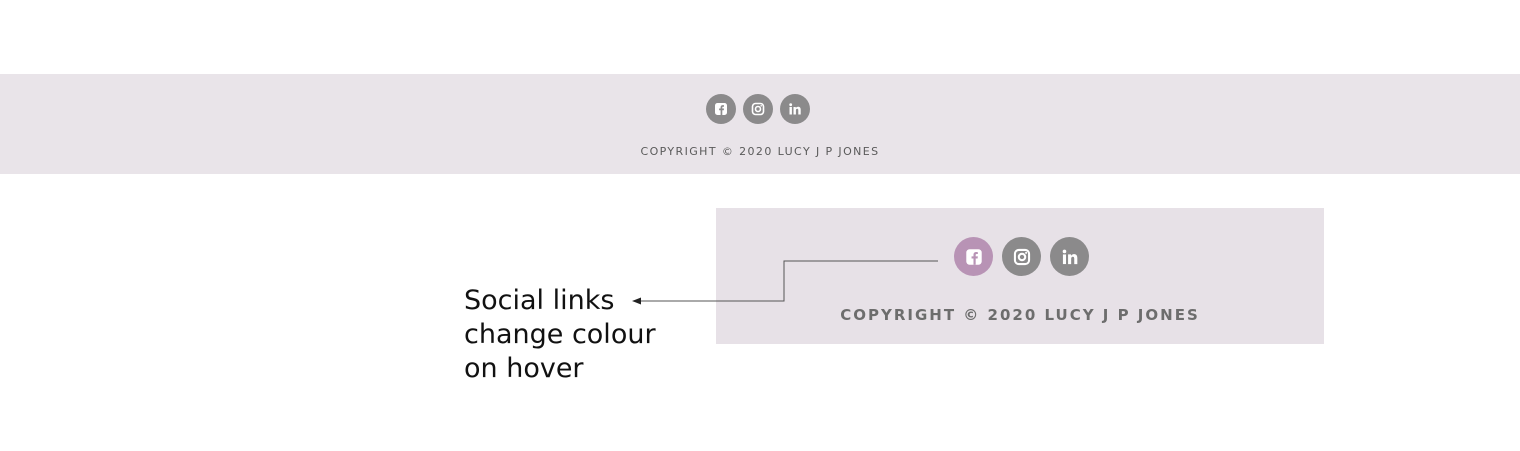 This screenshot has height=451, width=1520. I want to click on instagram-link-preview, so click(1021, 256).